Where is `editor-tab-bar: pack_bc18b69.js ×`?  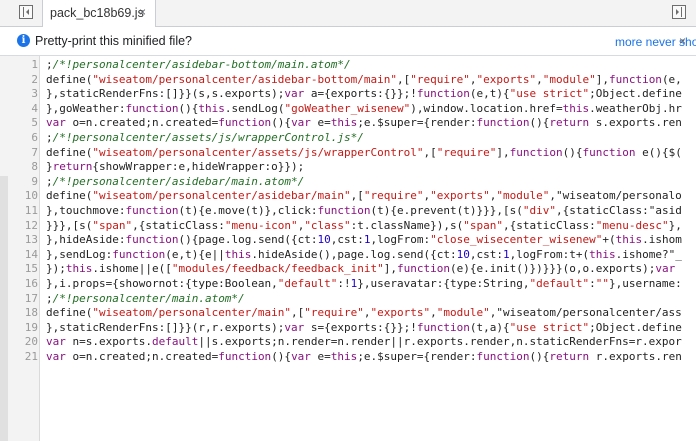
editor-tab-bar: pack_bc18b69.js × is located at coordinates (348, 13).